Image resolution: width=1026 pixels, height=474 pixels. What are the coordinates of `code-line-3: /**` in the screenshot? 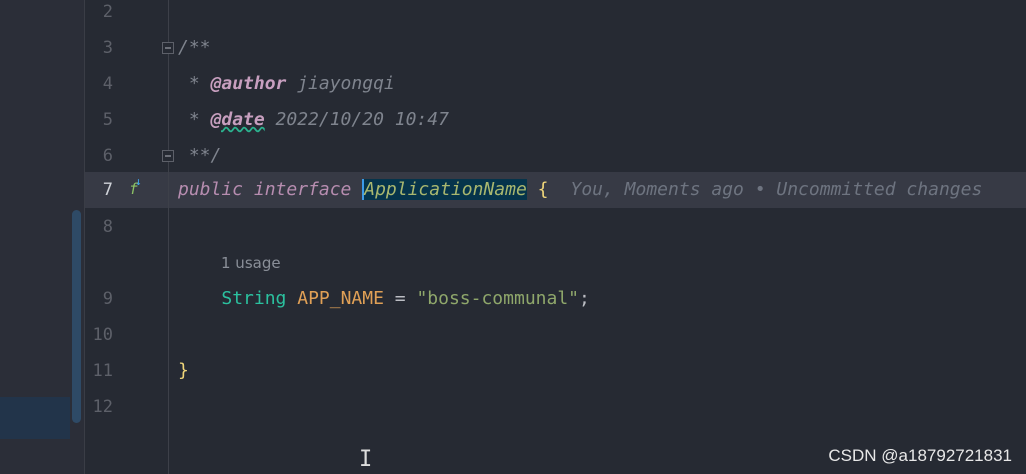 It's located at (602, 48).